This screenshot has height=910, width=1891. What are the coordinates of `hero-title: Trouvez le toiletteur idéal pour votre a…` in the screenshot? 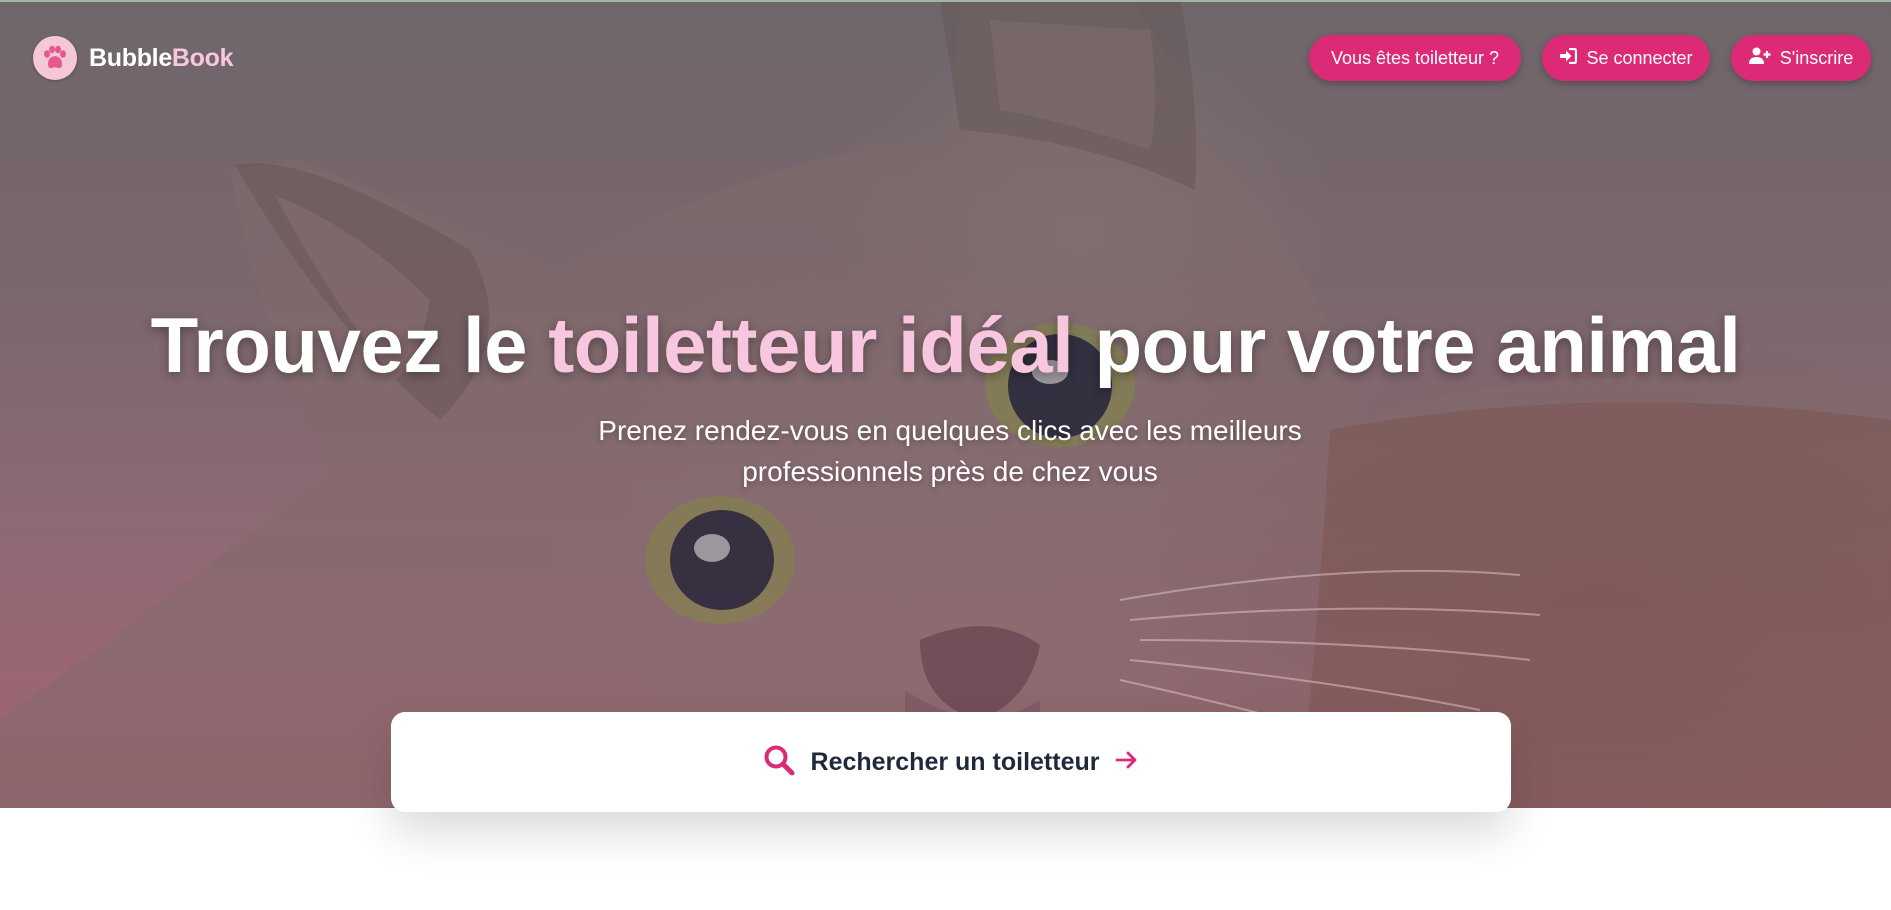 It's located at (945, 345).